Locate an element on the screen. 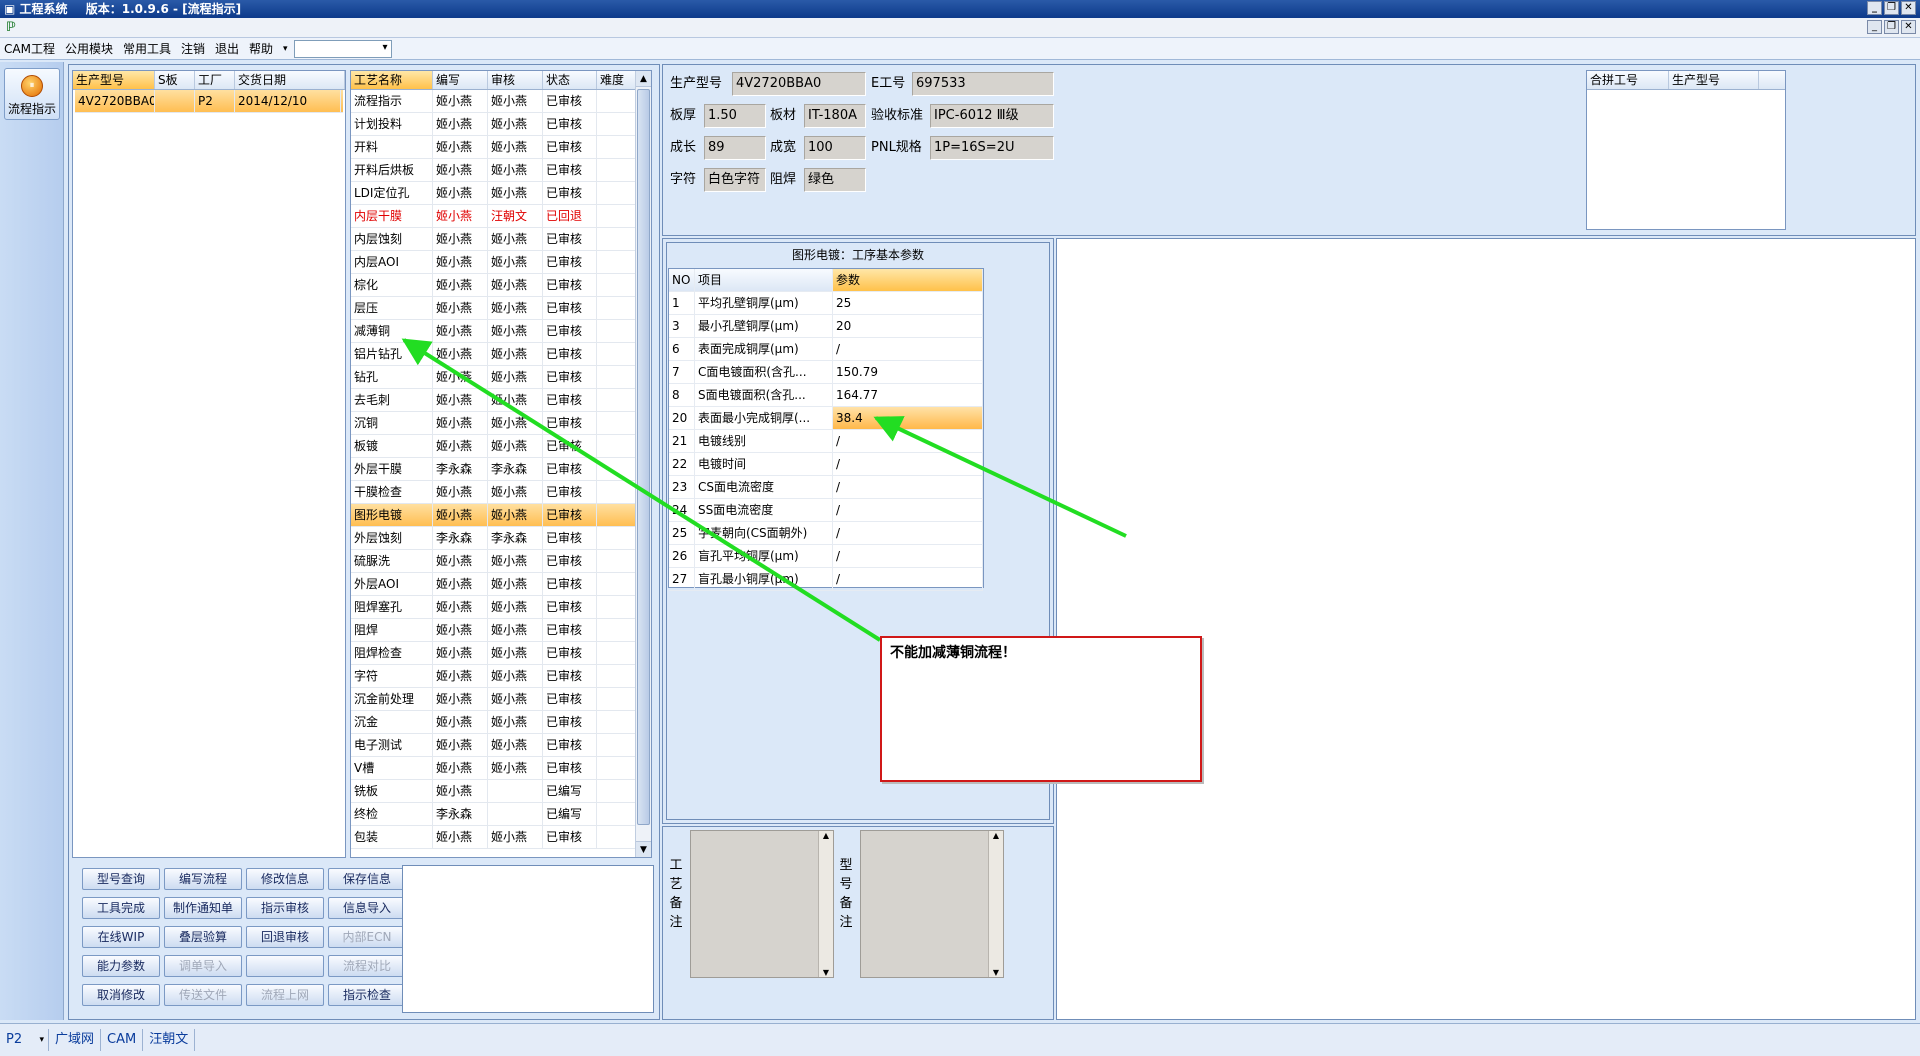 This screenshot has height=1056, width=1920. status-bar: P2 ▾ 广域网 CAM 汪朝文 is located at coordinates (960, 1039).